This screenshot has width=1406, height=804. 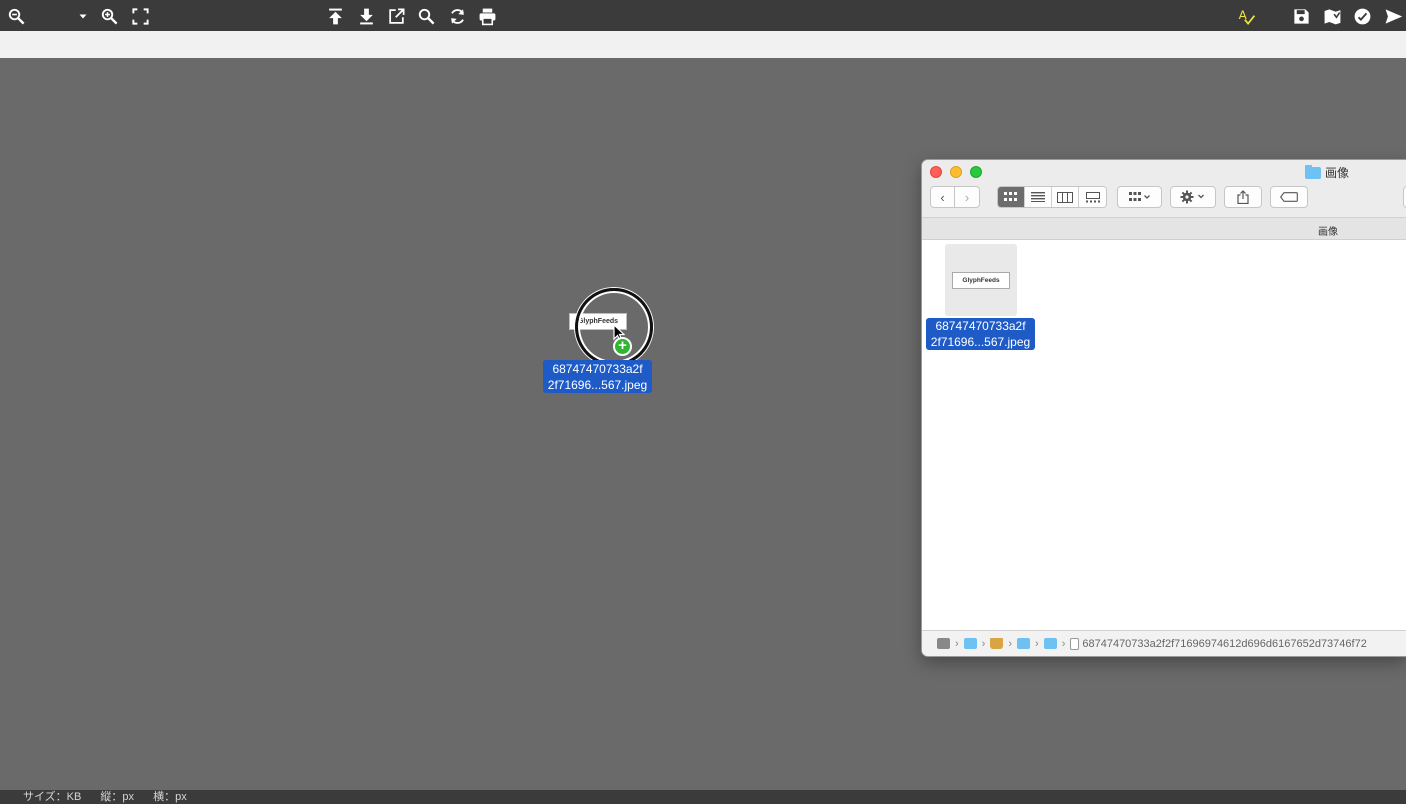 I want to click on refresh-icon, so click(x=457, y=16).